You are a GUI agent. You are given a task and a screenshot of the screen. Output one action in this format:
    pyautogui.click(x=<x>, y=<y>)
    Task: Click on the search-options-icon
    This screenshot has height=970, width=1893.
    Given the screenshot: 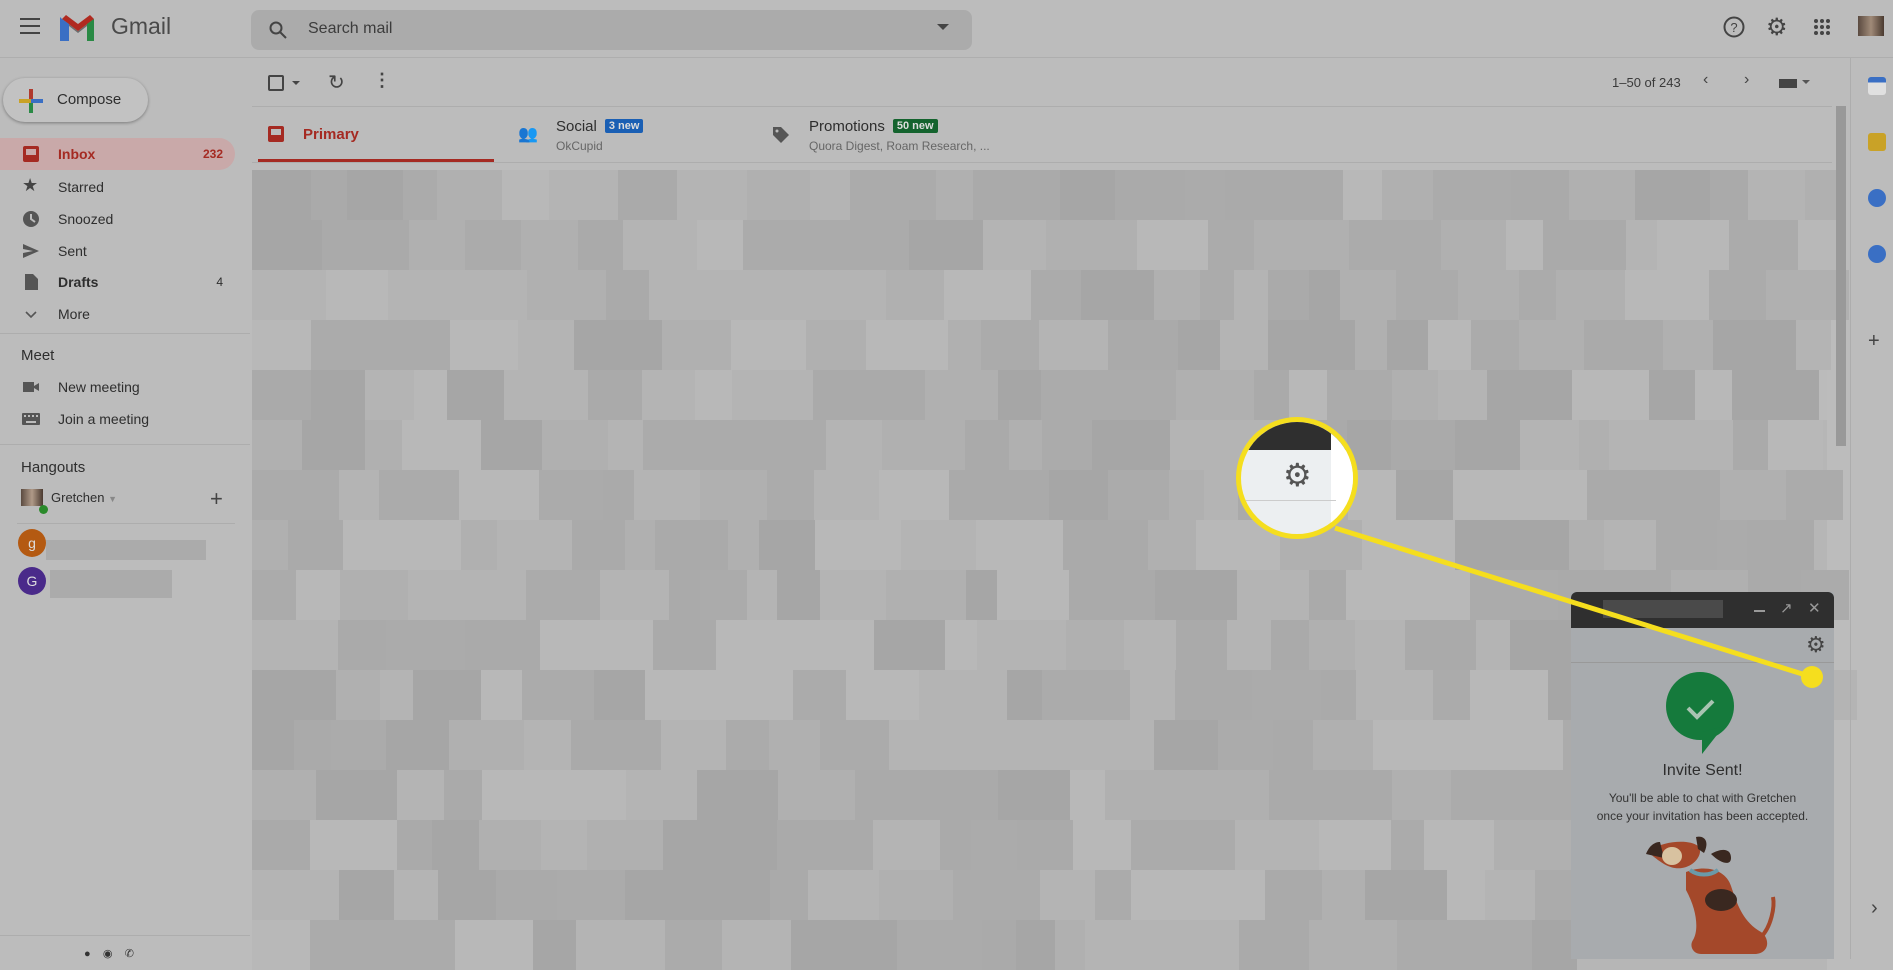 What is the action you would take?
    pyautogui.click(x=943, y=30)
    